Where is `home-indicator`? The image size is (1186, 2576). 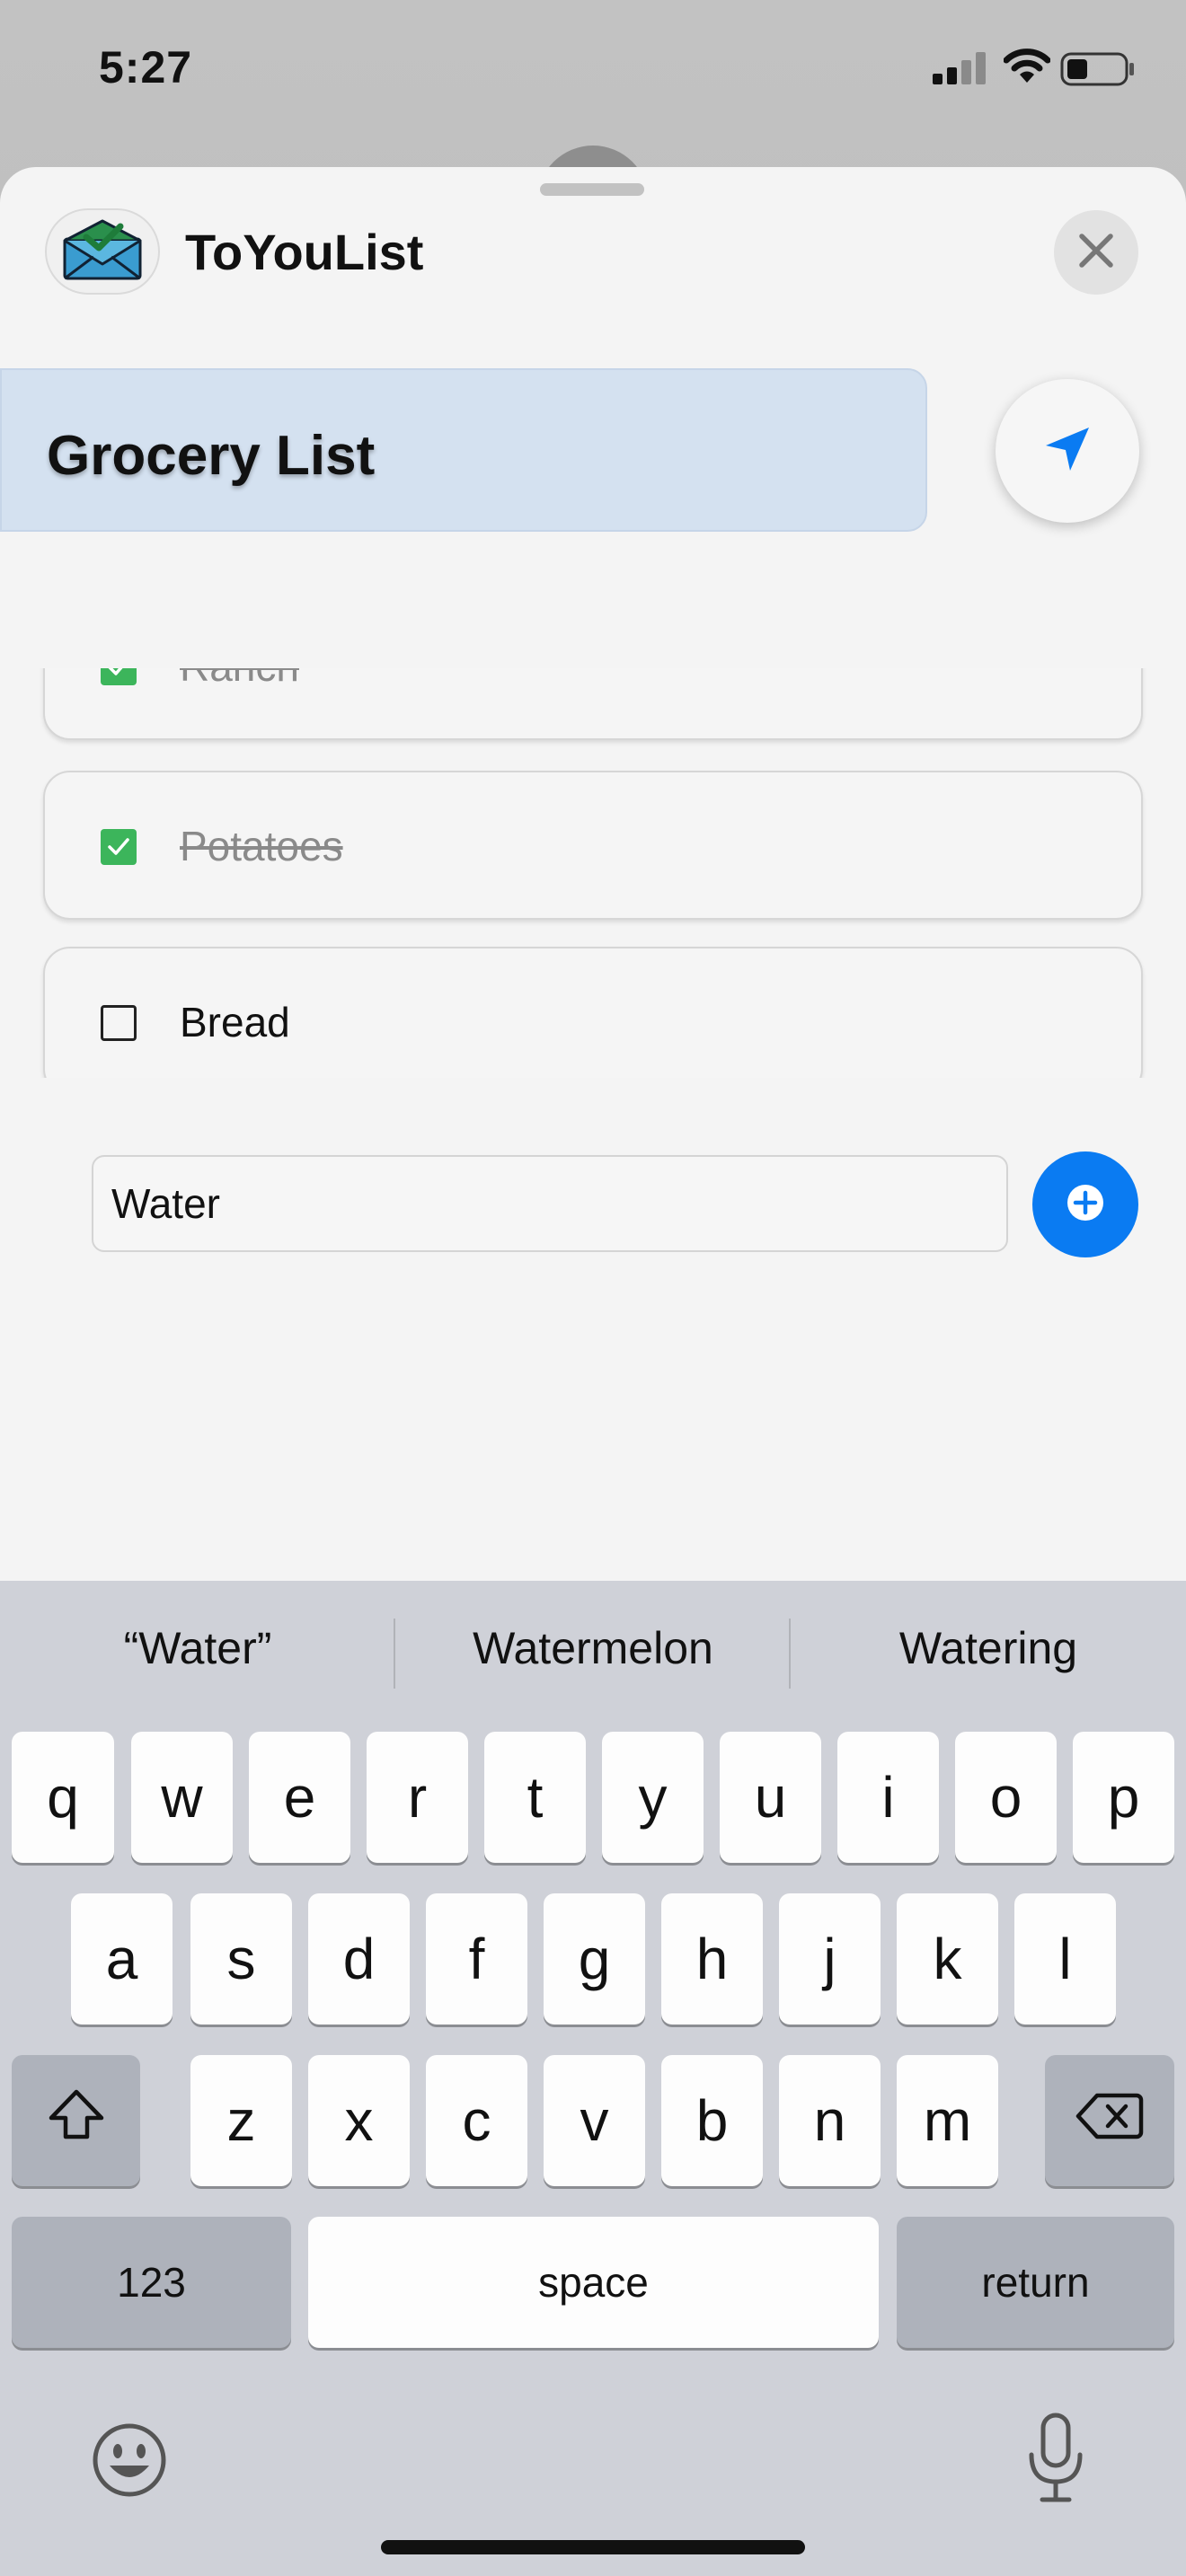 home-indicator is located at coordinates (593, 2547).